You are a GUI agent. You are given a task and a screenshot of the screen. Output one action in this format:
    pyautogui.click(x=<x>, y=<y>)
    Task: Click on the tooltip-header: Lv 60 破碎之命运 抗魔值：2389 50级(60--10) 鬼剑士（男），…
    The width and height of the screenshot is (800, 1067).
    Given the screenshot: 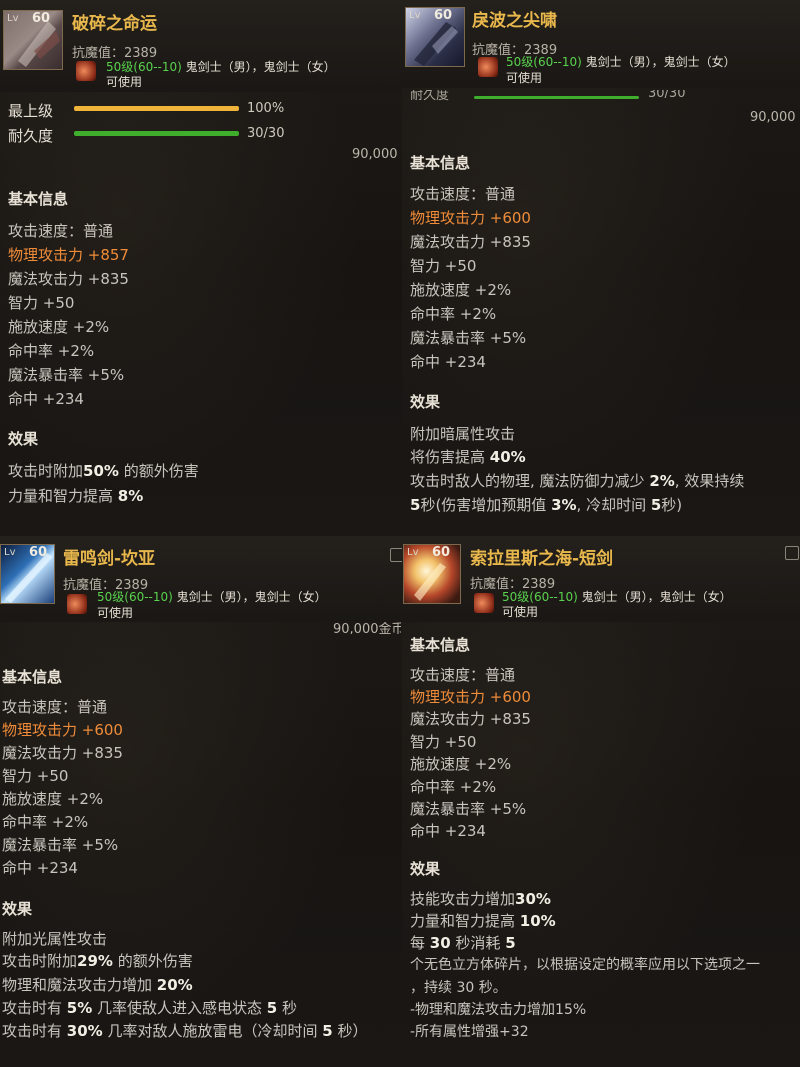 What is the action you would take?
    pyautogui.click(x=201, y=46)
    